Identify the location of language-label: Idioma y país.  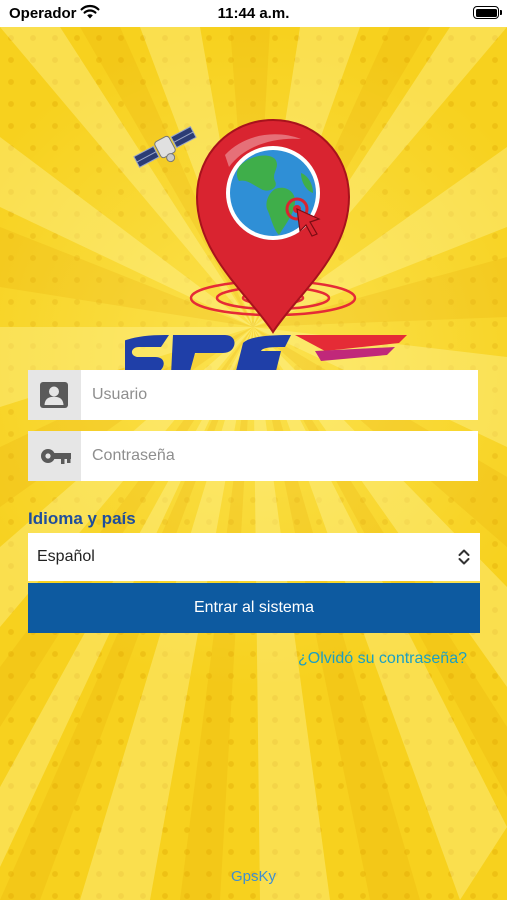
(82, 518).